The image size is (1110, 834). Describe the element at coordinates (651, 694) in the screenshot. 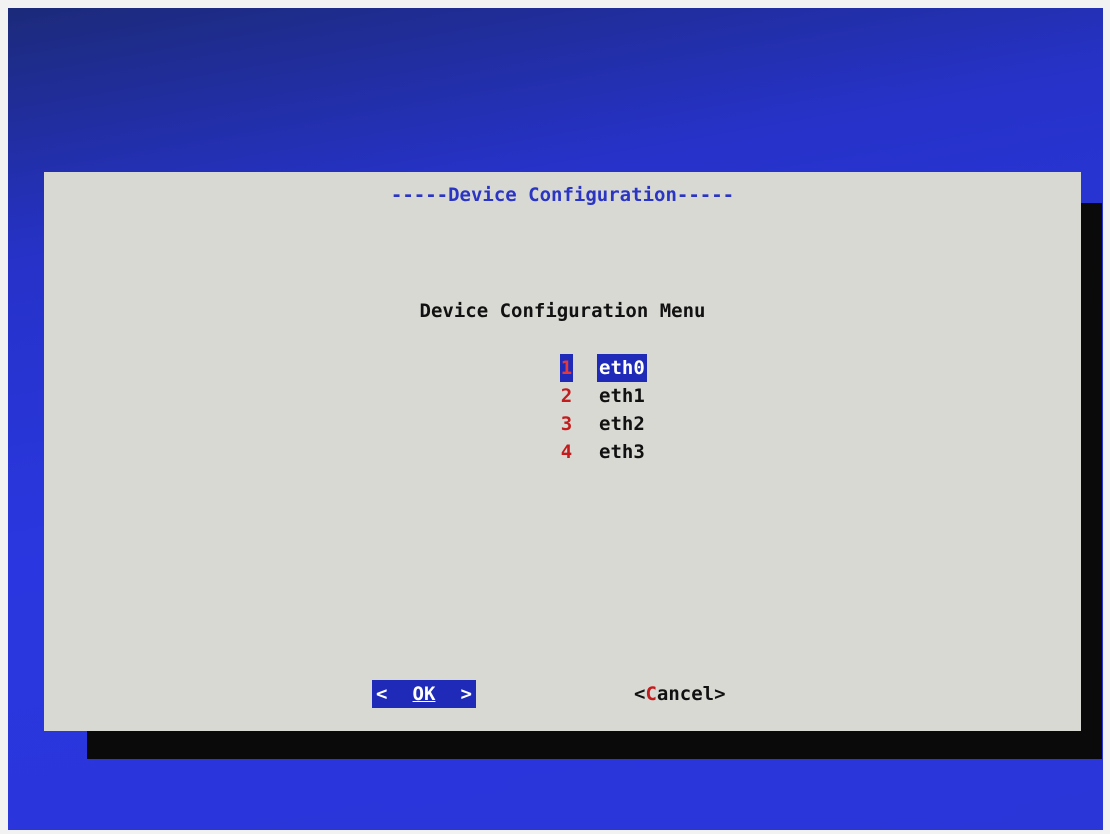

I see `cancel-button-hotkey: C` at that location.